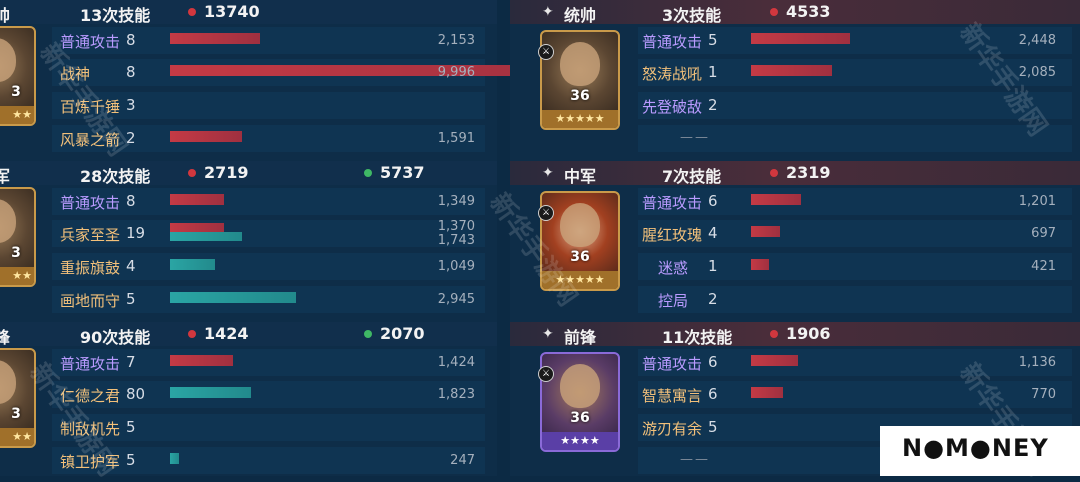 Image resolution: width=1080 pixels, height=482 pixels. What do you see at coordinates (131, 362) in the screenshot?
I see `skill-use-count: 7` at bounding box center [131, 362].